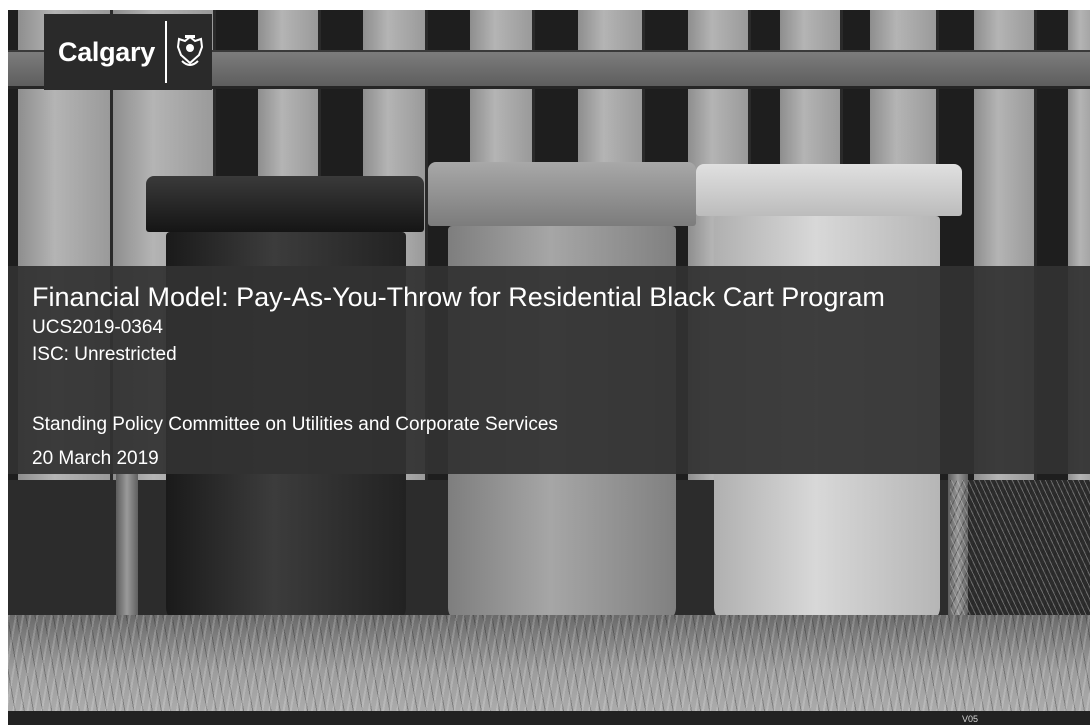  Describe the element at coordinates (104, 354) in the screenshot. I see `classification-label: ISC: Unrestricted` at that location.